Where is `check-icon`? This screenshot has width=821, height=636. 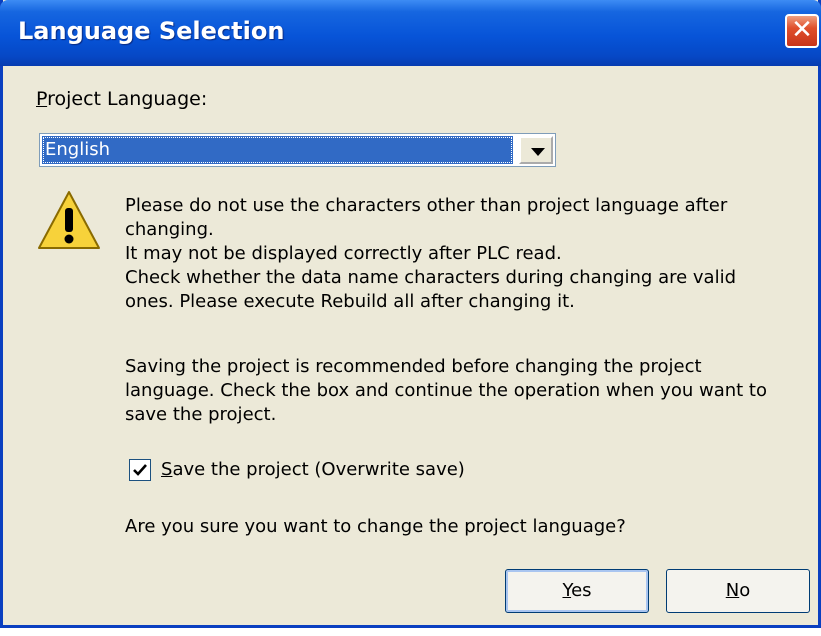 check-icon is located at coordinates (140, 470).